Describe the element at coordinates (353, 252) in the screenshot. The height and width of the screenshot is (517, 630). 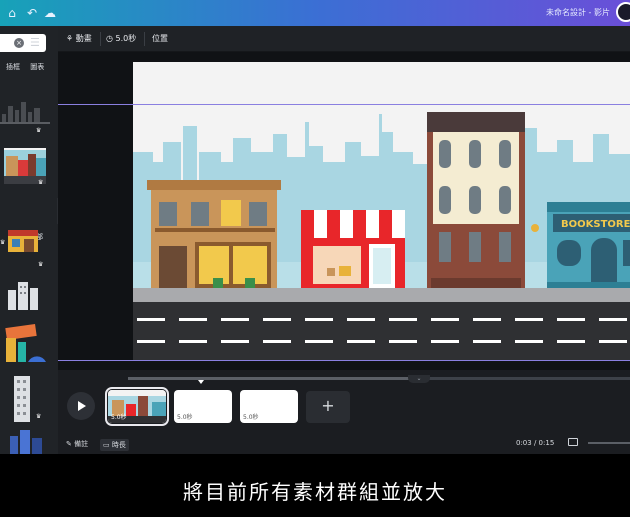
I see `red-storefront` at that location.